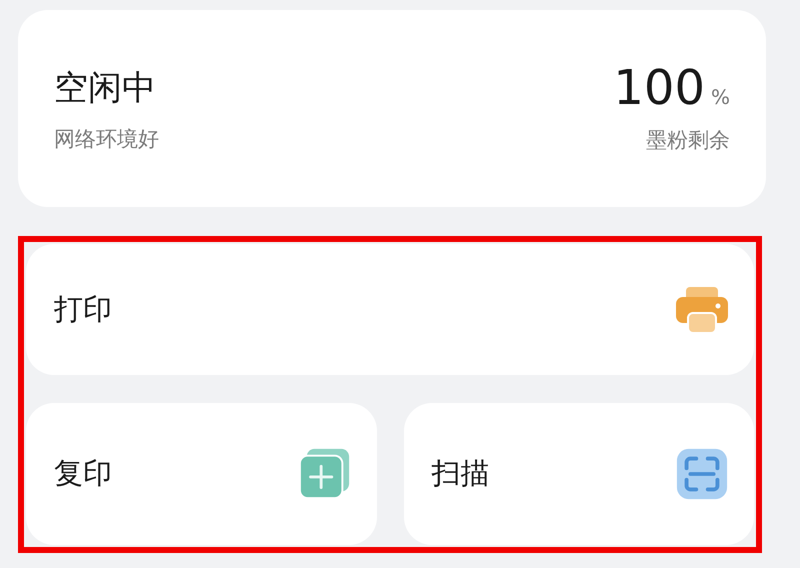  I want to click on scan-button: 扫描, so click(579, 474).